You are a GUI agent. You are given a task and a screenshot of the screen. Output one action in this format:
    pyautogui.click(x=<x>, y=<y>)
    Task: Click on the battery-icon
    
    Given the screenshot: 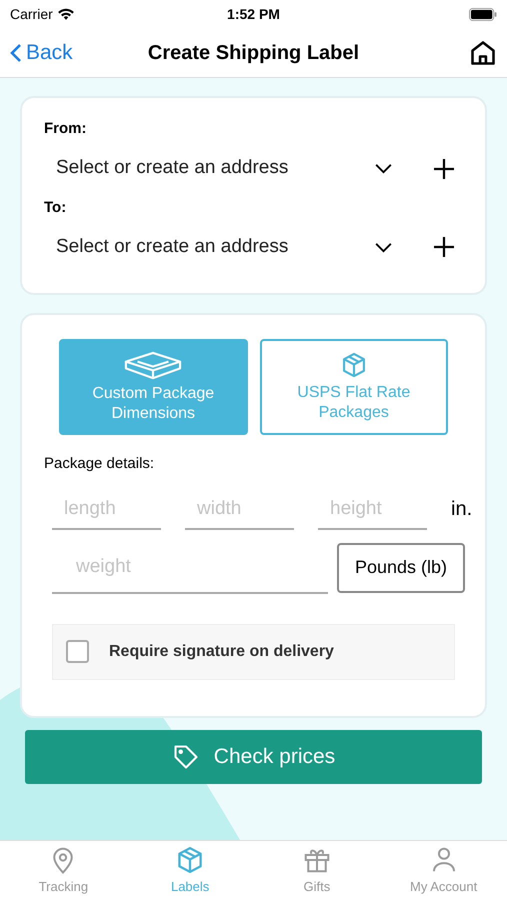 What is the action you would take?
    pyautogui.click(x=482, y=14)
    